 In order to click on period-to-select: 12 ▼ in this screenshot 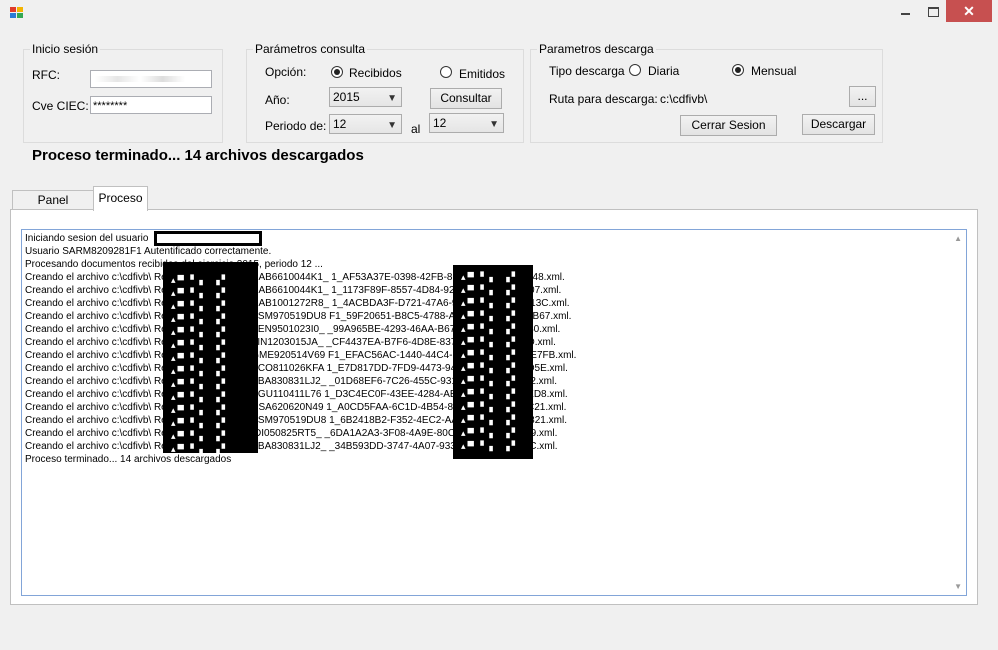, I will do `click(466, 123)`.